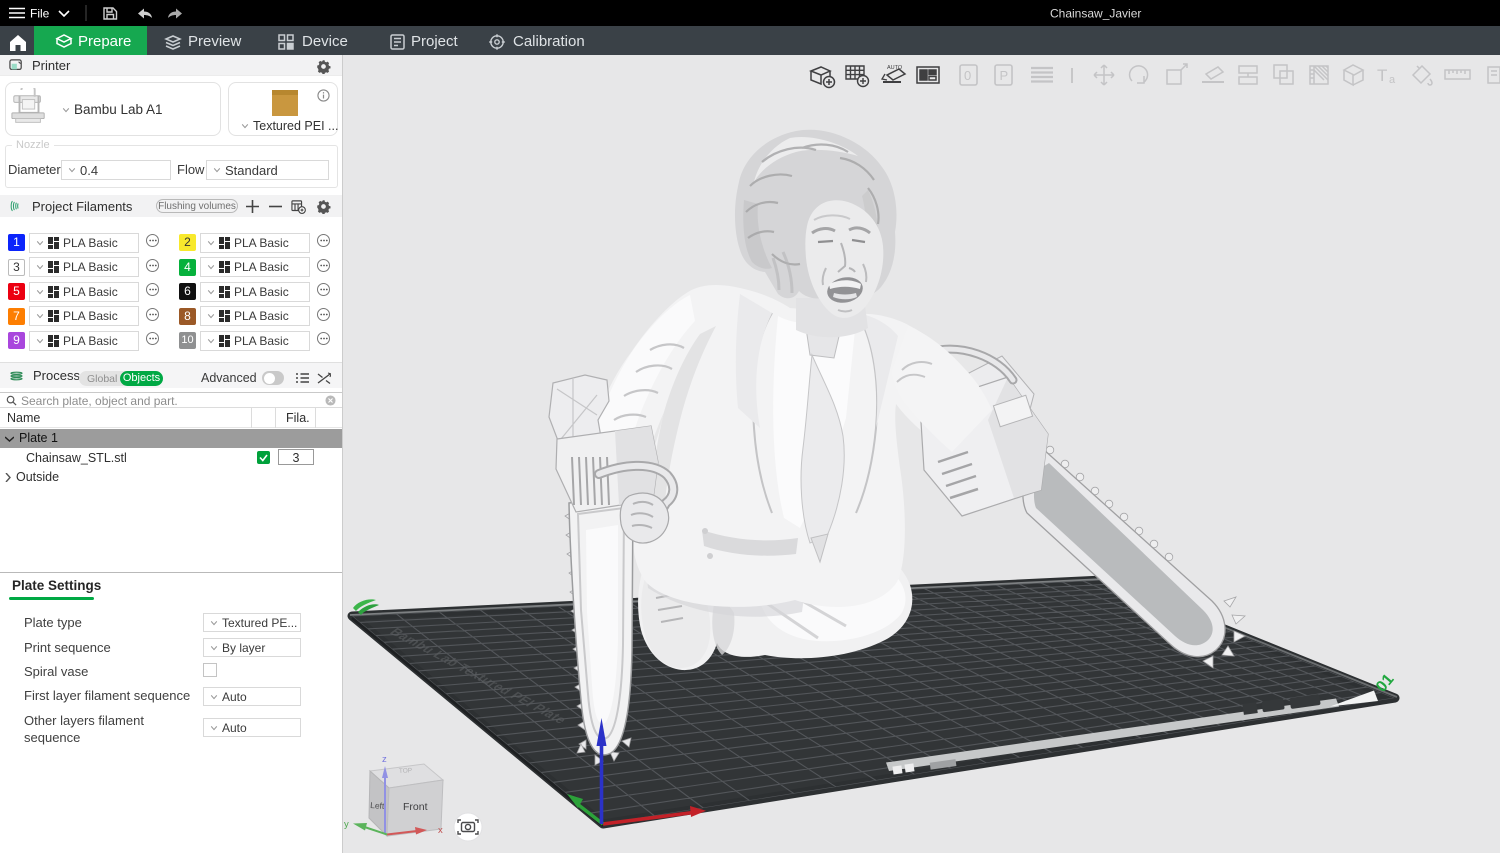 Image resolution: width=1500 pixels, height=853 pixels. I want to click on svg-text: Prepare, so click(104, 41).